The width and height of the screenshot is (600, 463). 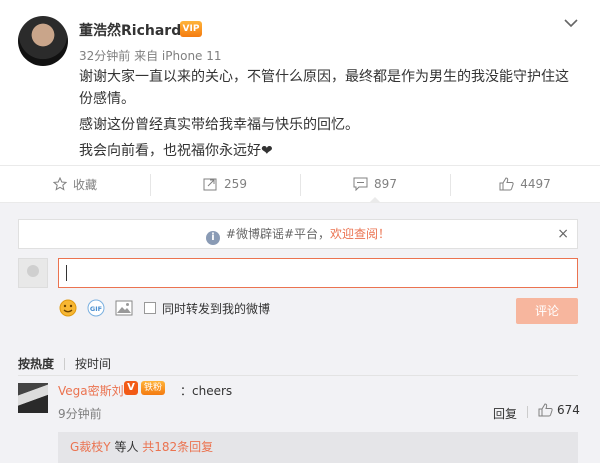 I want to click on favorite-label: 收藏, so click(x=84, y=184).